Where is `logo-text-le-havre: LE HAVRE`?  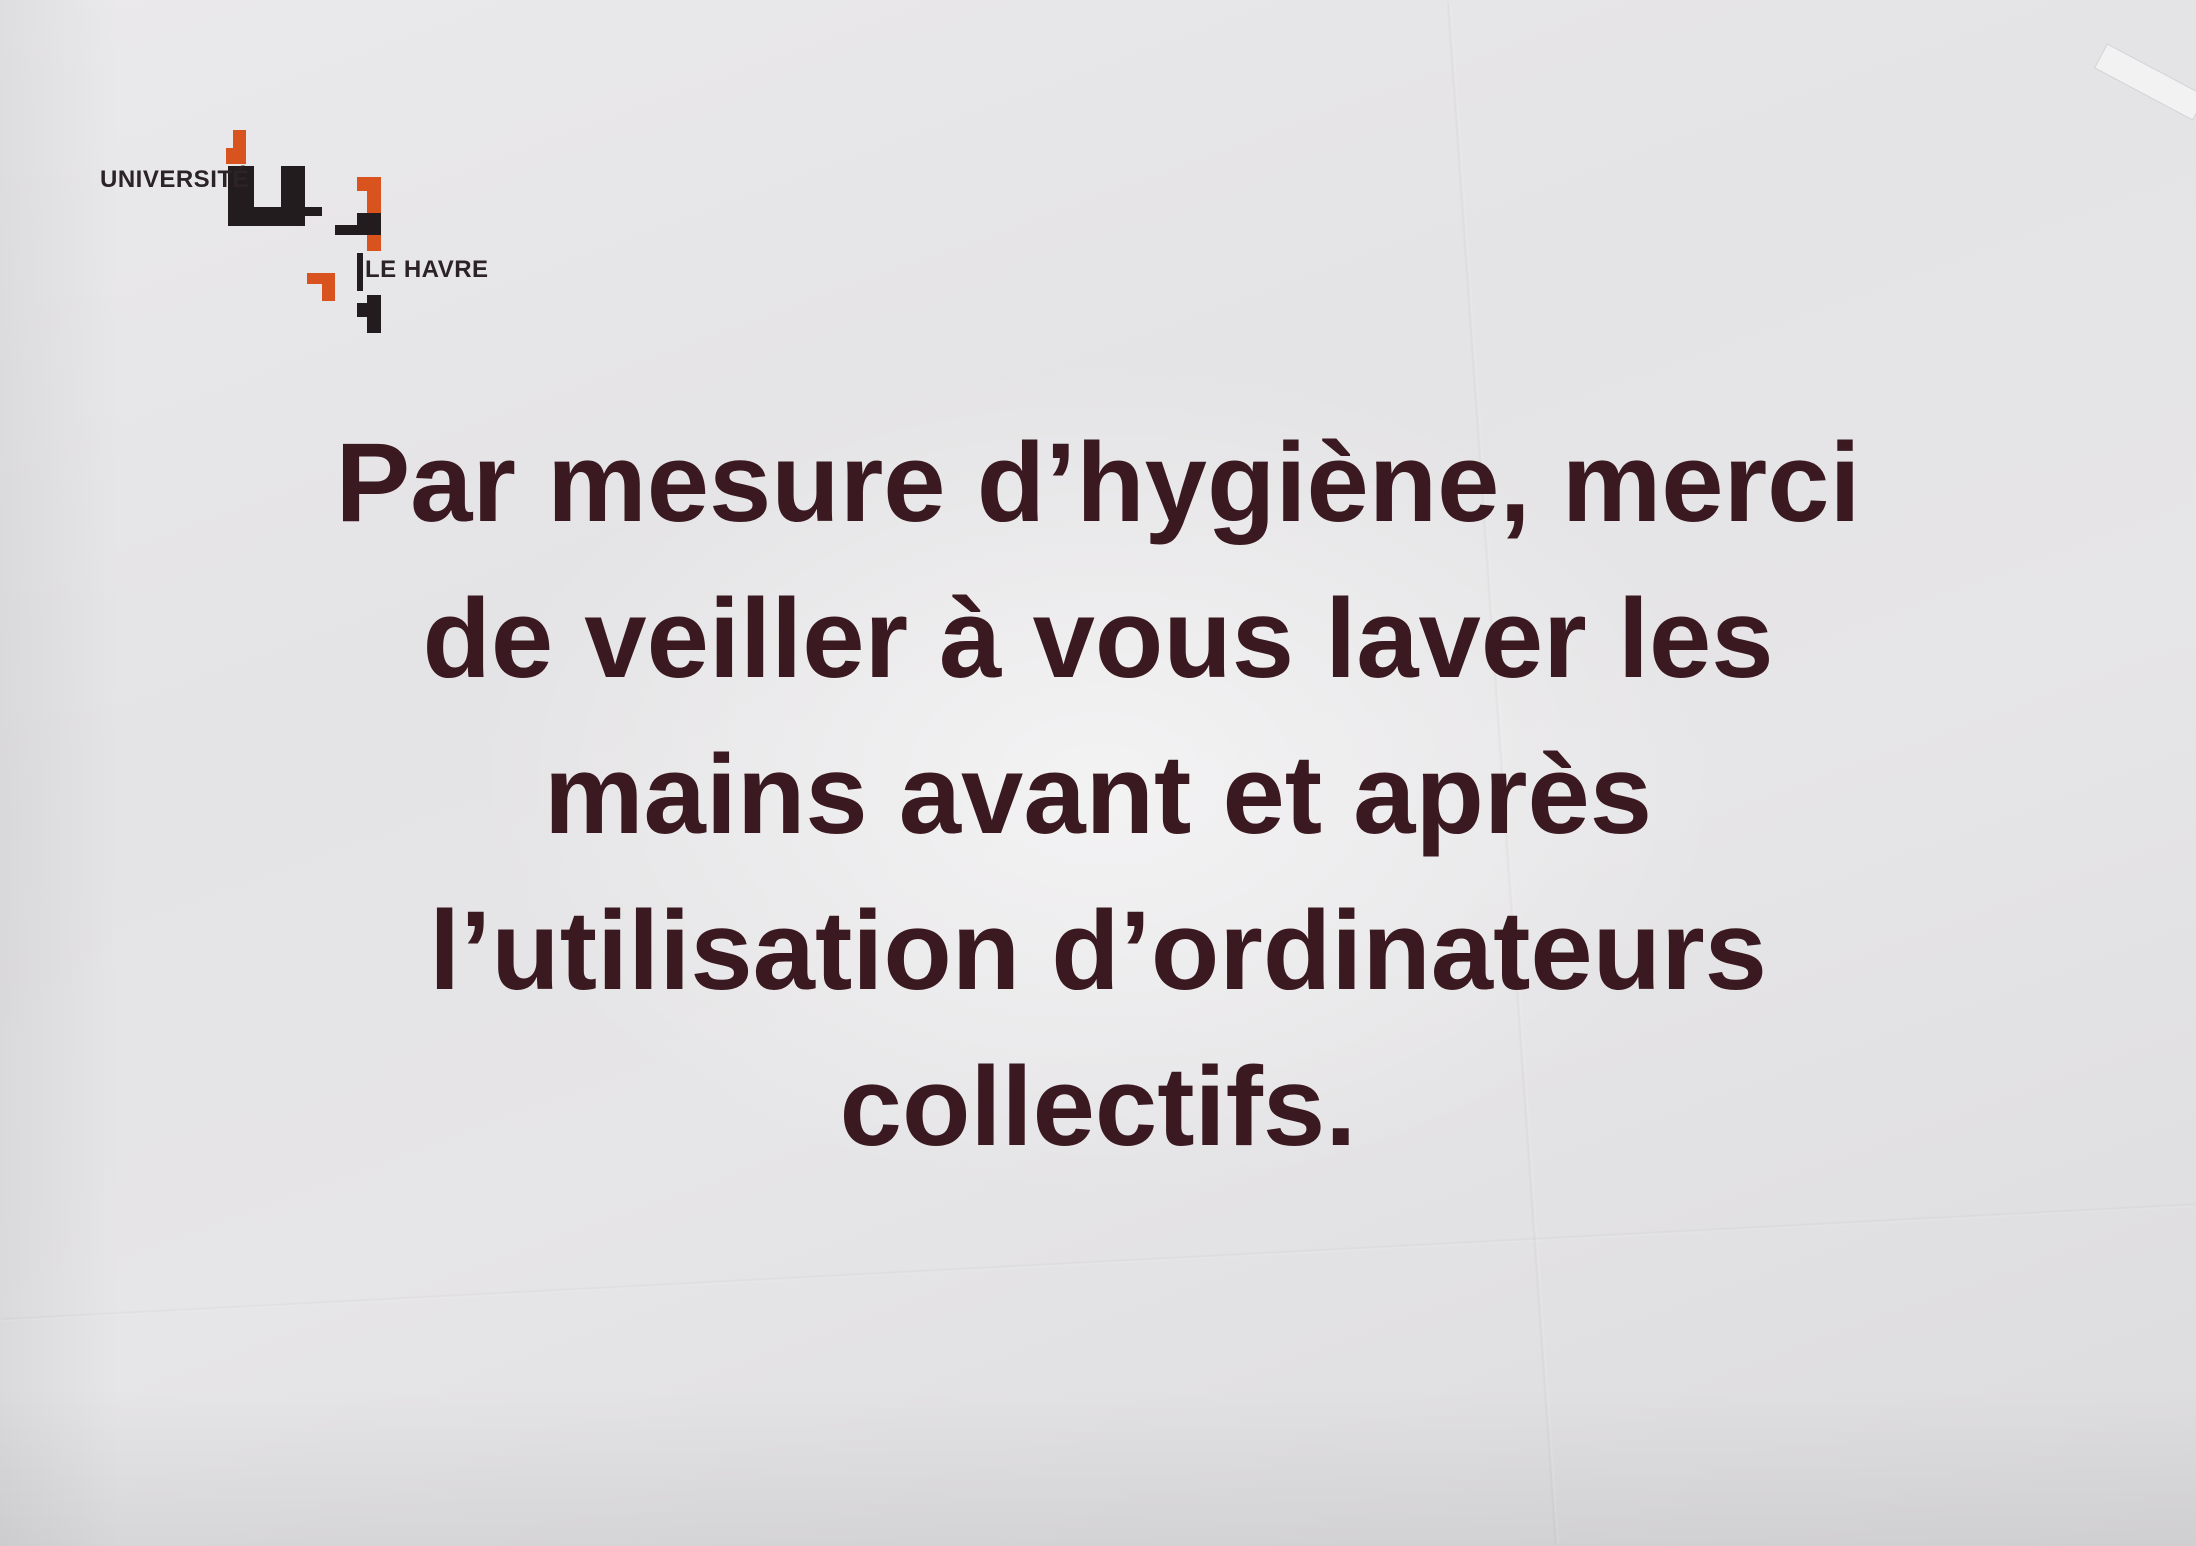 logo-text-le-havre: LE HAVRE is located at coordinates (427, 269).